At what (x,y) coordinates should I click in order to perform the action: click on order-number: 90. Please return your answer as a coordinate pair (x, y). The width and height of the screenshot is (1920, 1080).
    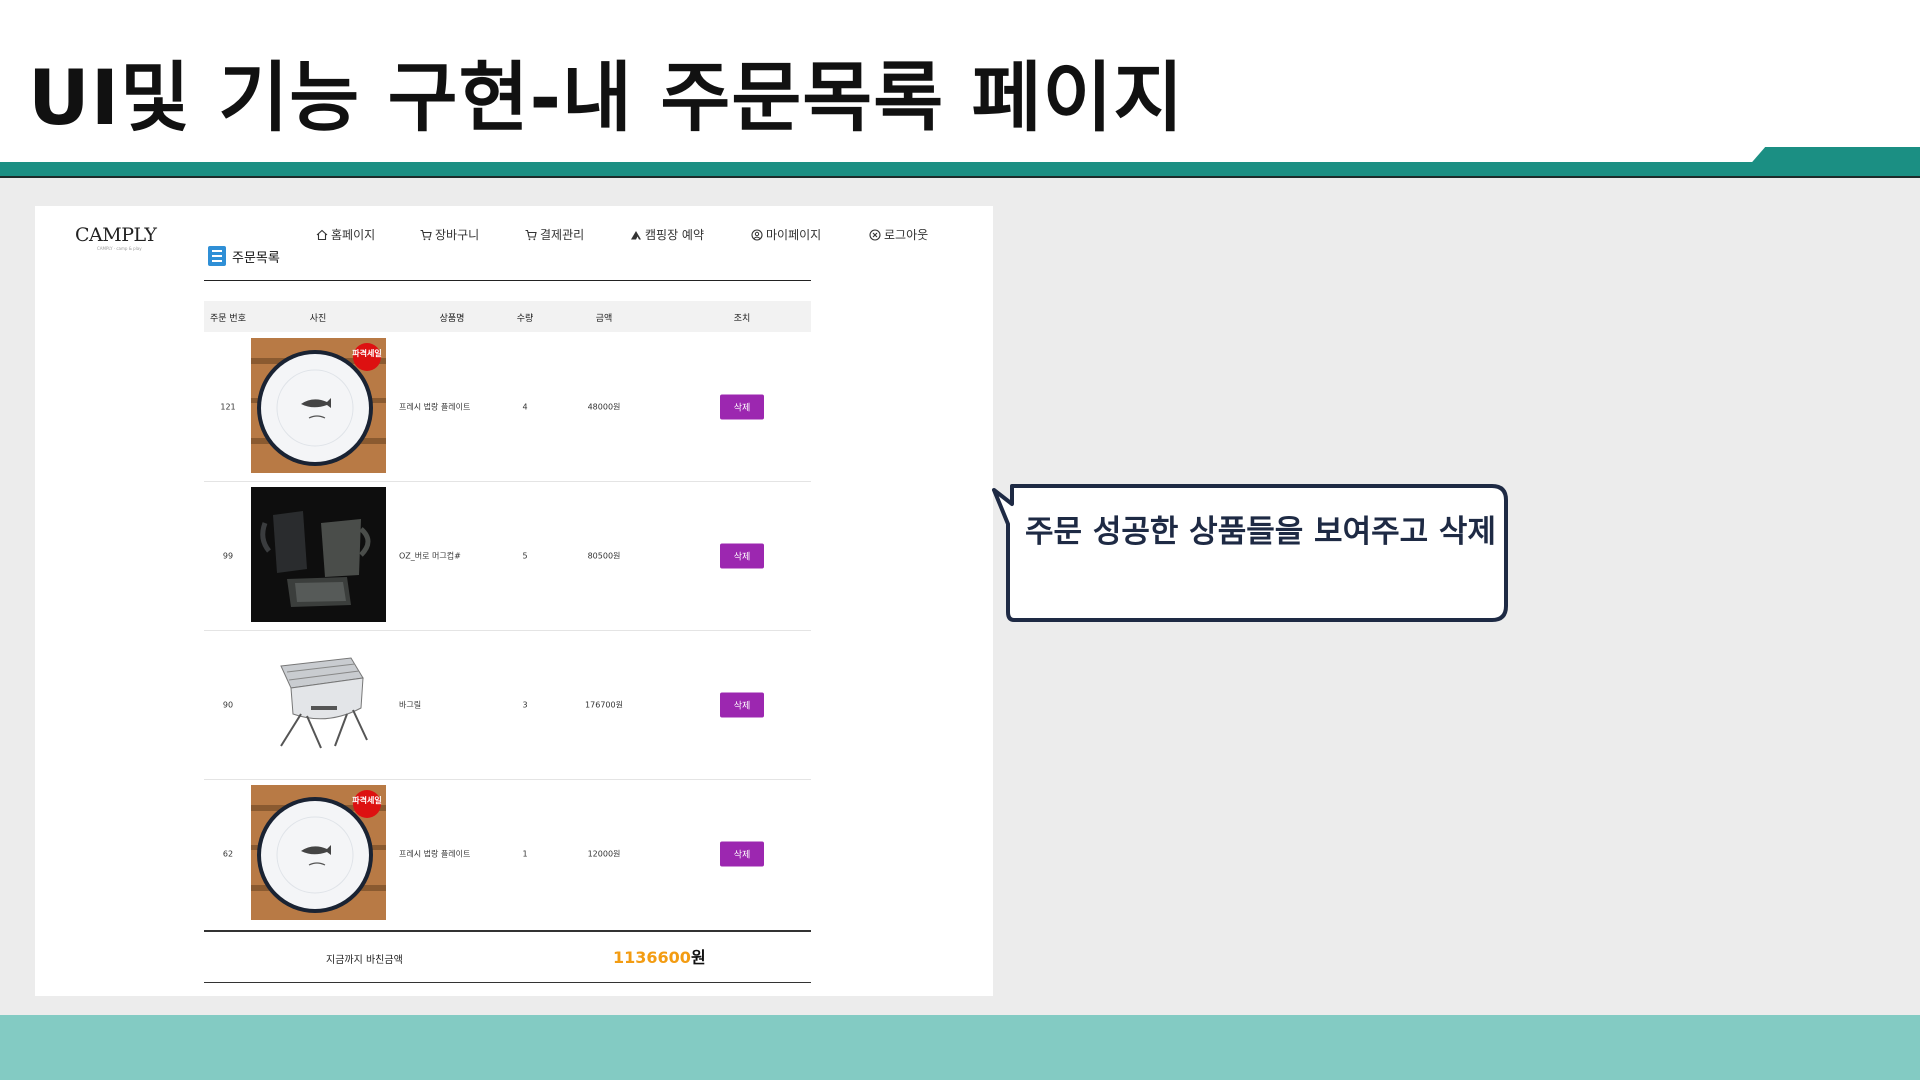
    Looking at the image, I should click on (228, 704).